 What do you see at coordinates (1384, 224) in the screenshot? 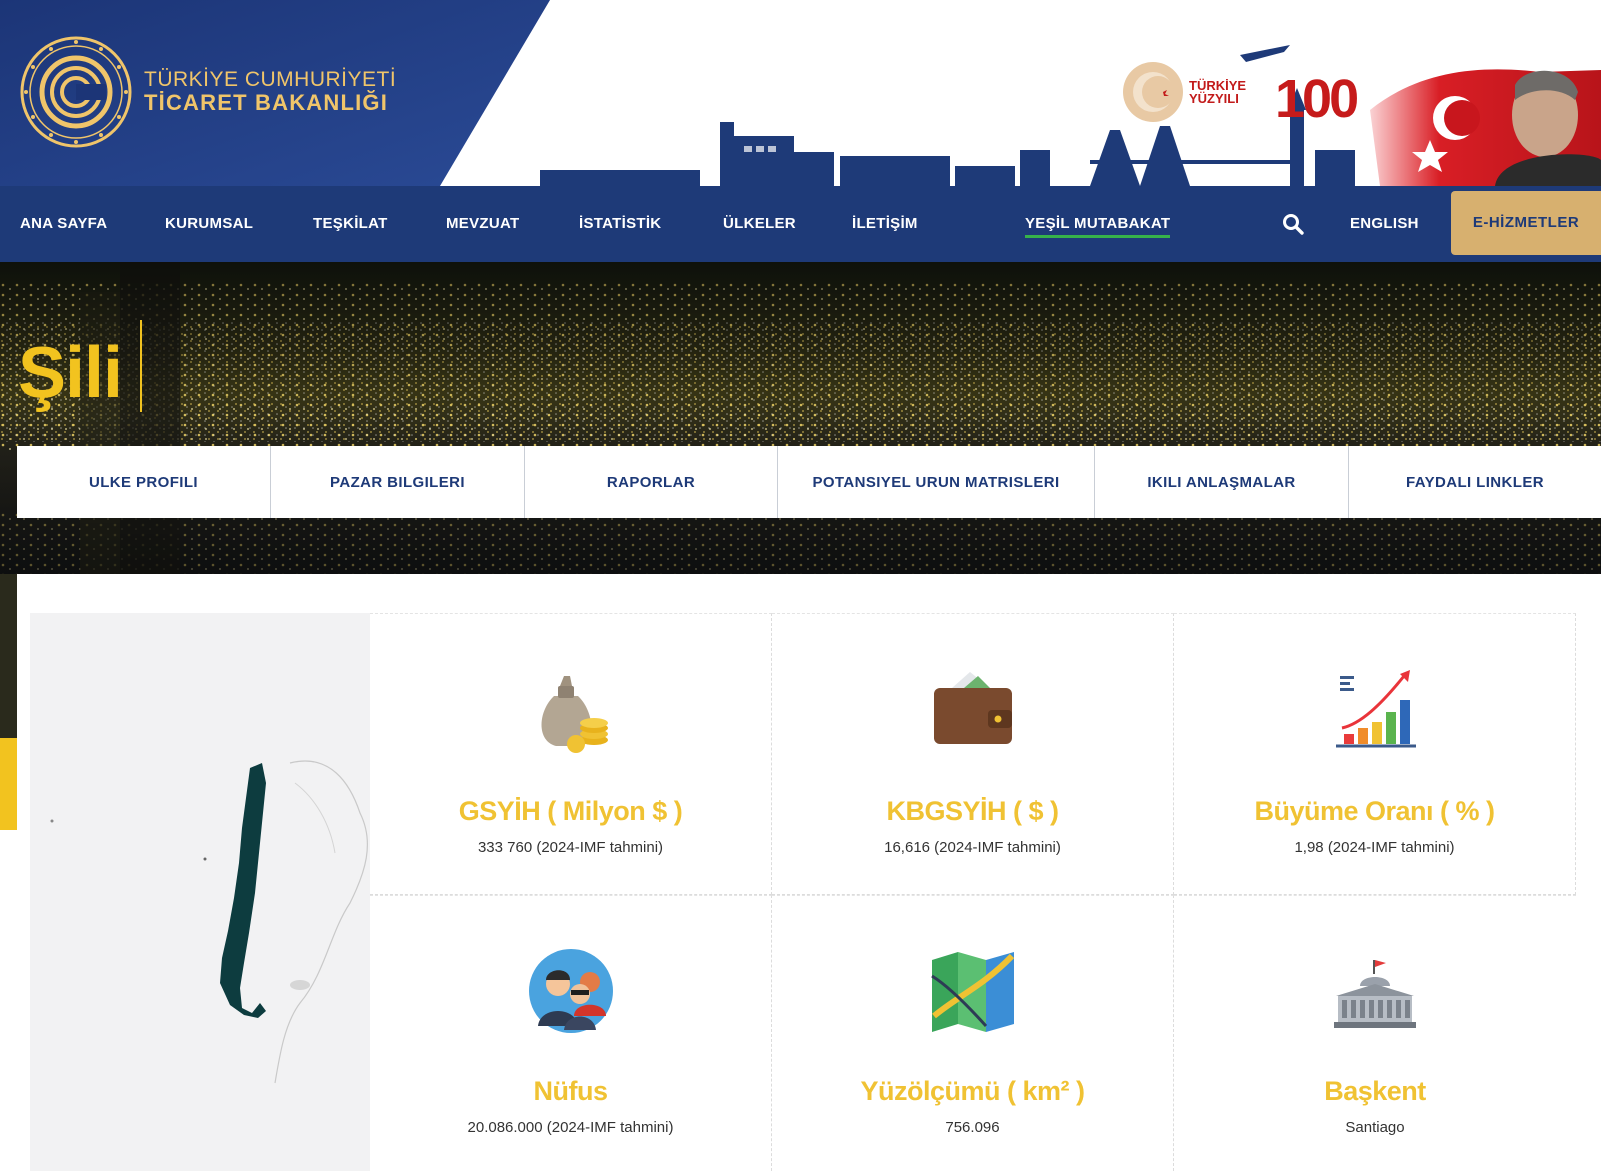
I see `nav-item-english: ENGLISH` at bounding box center [1384, 224].